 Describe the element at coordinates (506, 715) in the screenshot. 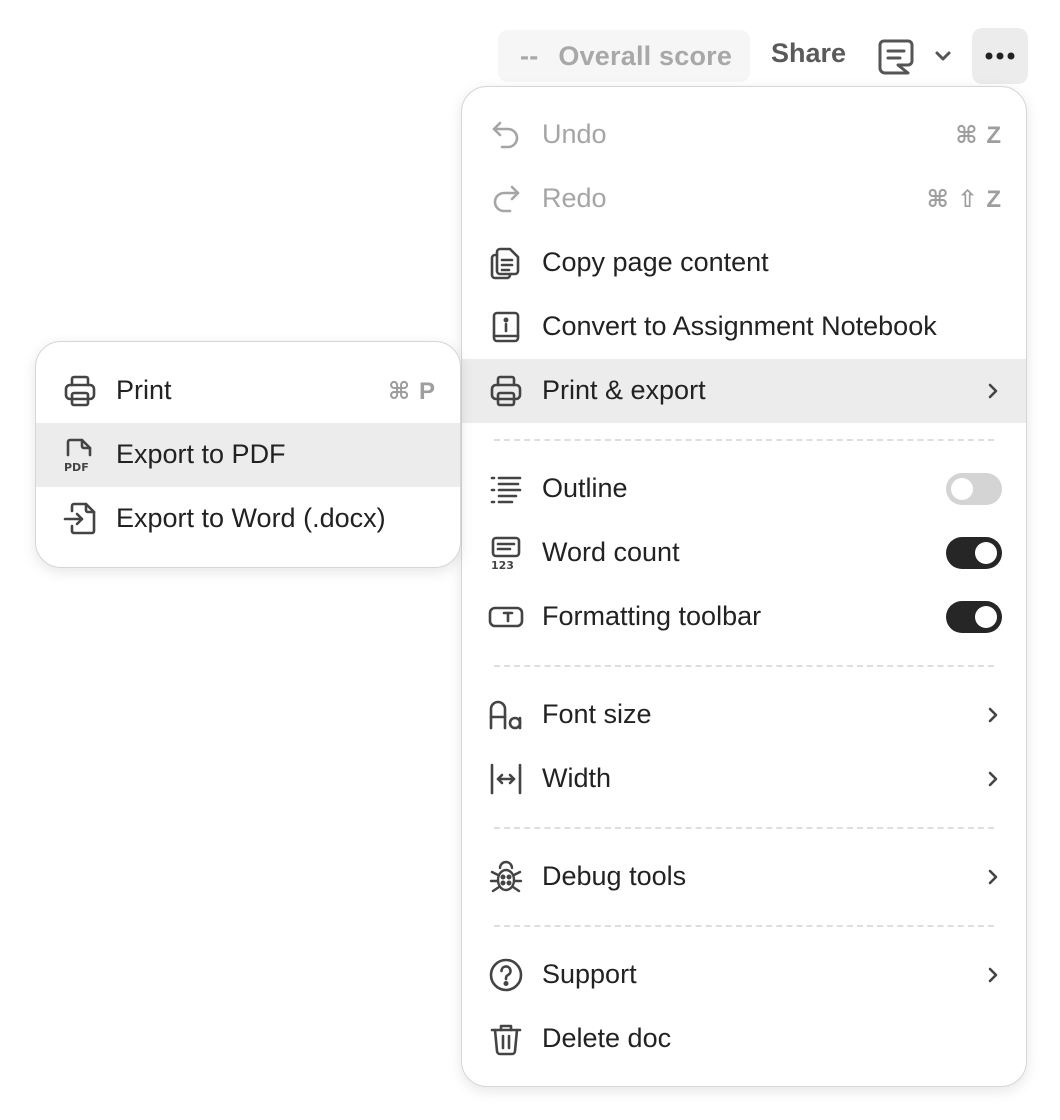

I see `font-size-icon` at that location.